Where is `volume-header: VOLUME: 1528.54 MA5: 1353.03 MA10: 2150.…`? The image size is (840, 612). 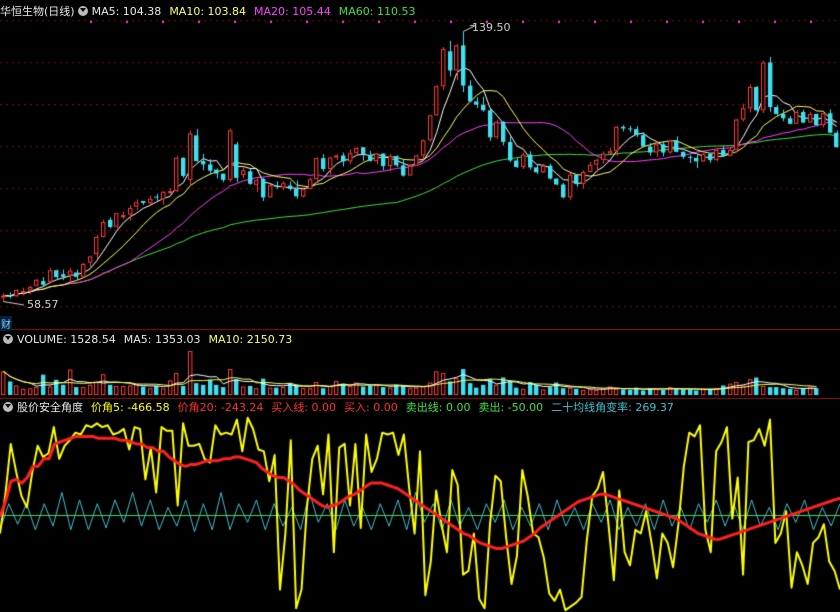 volume-header: VOLUME: 1528.54 MA5: 1353.03 MA10: 2150.… is located at coordinates (146, 339).